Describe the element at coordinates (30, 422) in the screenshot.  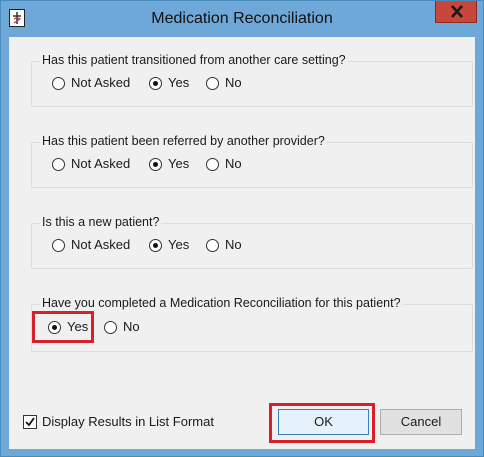
I see `checkmark-icon` at that location.